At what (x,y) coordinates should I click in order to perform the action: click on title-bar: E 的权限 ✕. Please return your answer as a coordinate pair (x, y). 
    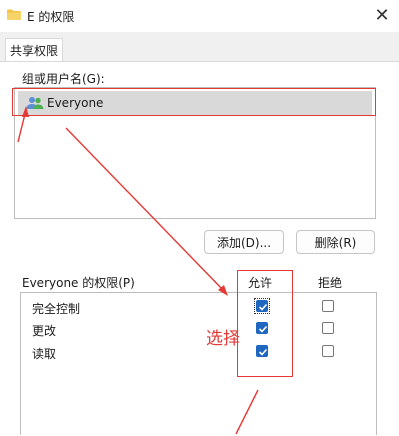
    Looking at the image, I should click on (199, 16).